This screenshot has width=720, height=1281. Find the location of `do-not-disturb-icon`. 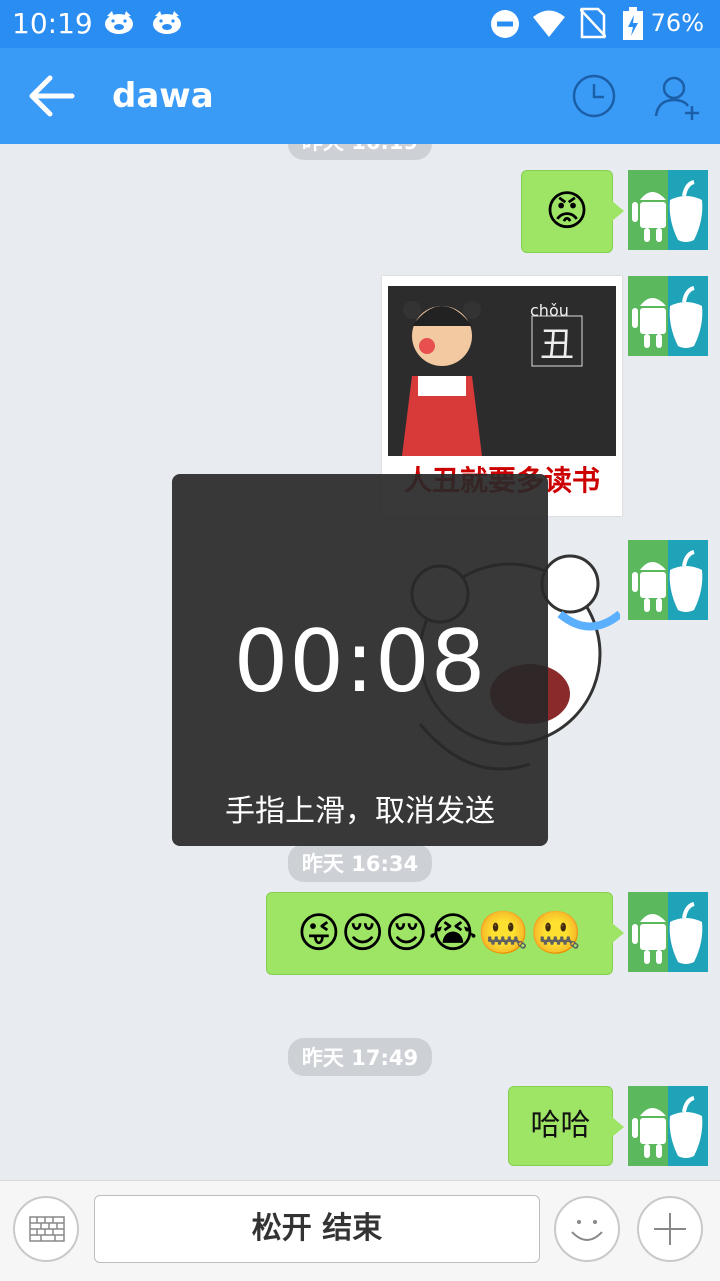

do-not-disturb-icon is located at coordinates (505, 24).